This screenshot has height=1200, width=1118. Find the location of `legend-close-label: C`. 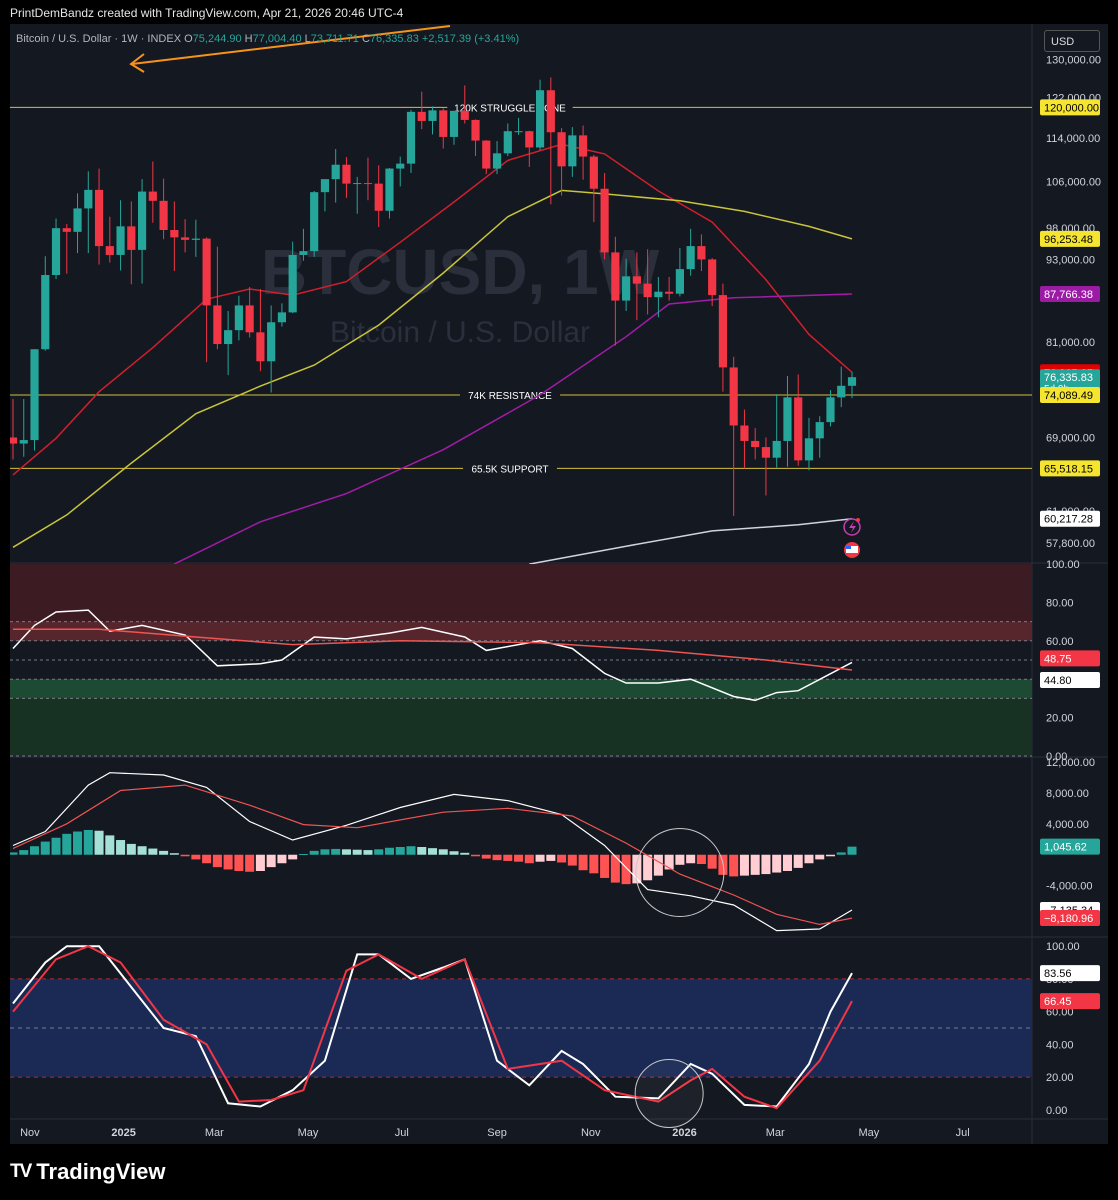

legend-close-label: C is located at coordinates (365, 39).